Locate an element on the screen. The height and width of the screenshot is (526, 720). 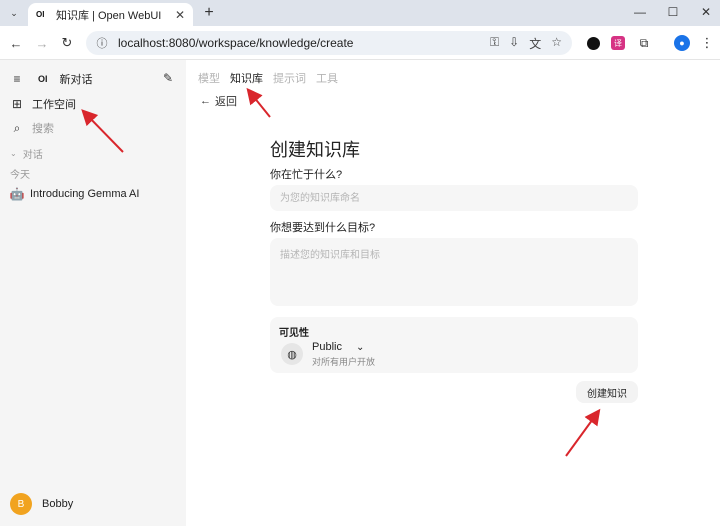
globe-icon: ◍ is located at coordinates (292, 354).